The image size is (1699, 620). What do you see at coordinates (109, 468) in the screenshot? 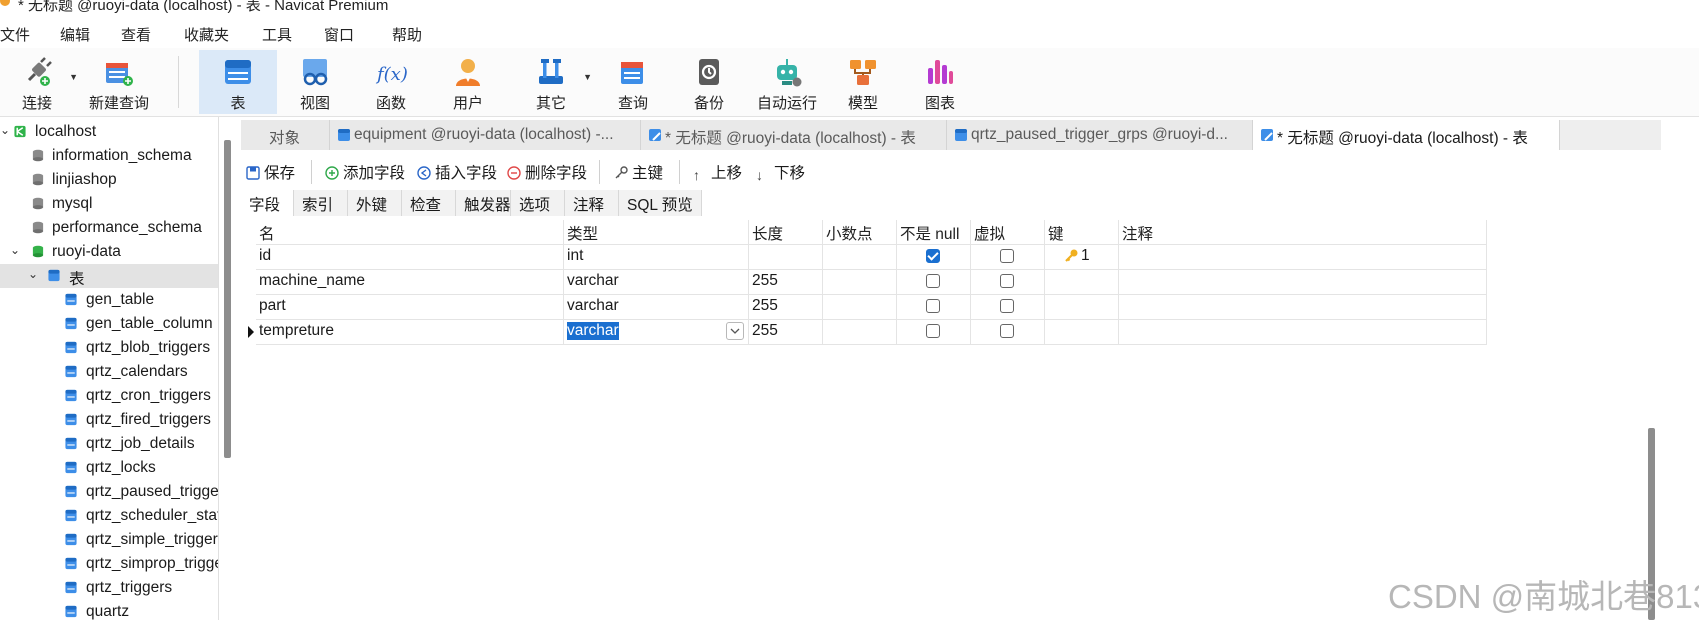
I see `tree-table-item: qrtz_locks` at bounding box center [109, 468].